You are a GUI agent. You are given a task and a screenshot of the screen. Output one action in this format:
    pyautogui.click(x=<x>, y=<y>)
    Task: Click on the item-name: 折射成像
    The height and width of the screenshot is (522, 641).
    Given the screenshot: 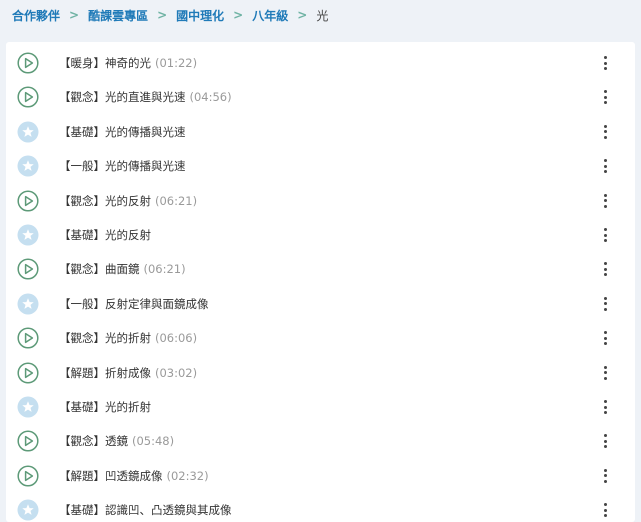 What is the action you would take?
    pyautogui.click(x=128, y=372)
    